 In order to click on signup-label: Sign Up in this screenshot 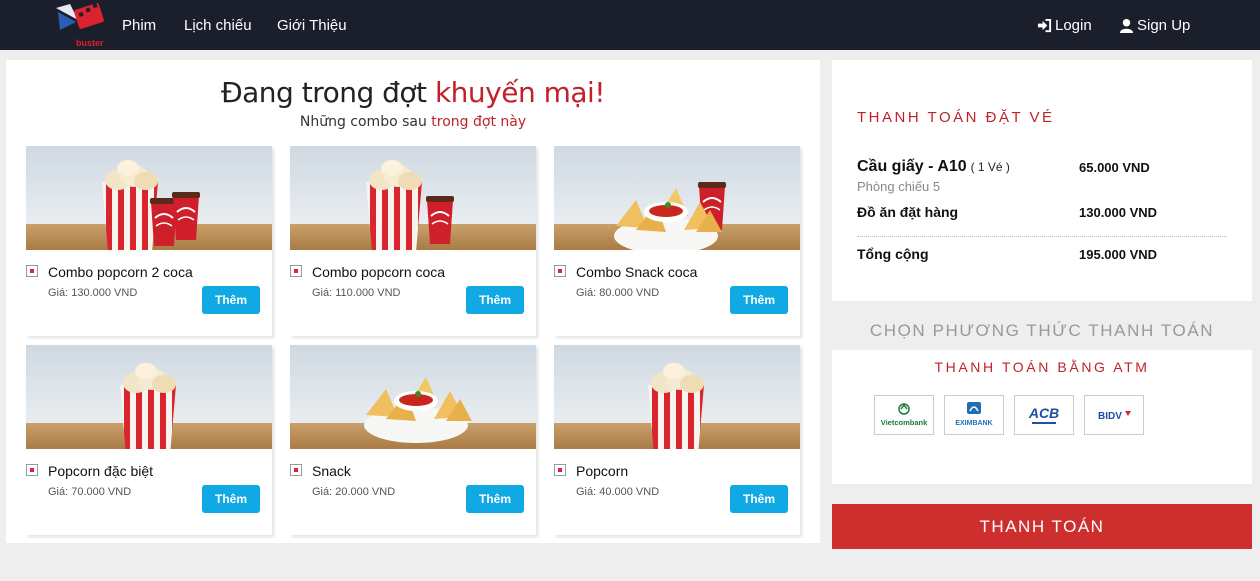, I will do `click(1164, 25)`.